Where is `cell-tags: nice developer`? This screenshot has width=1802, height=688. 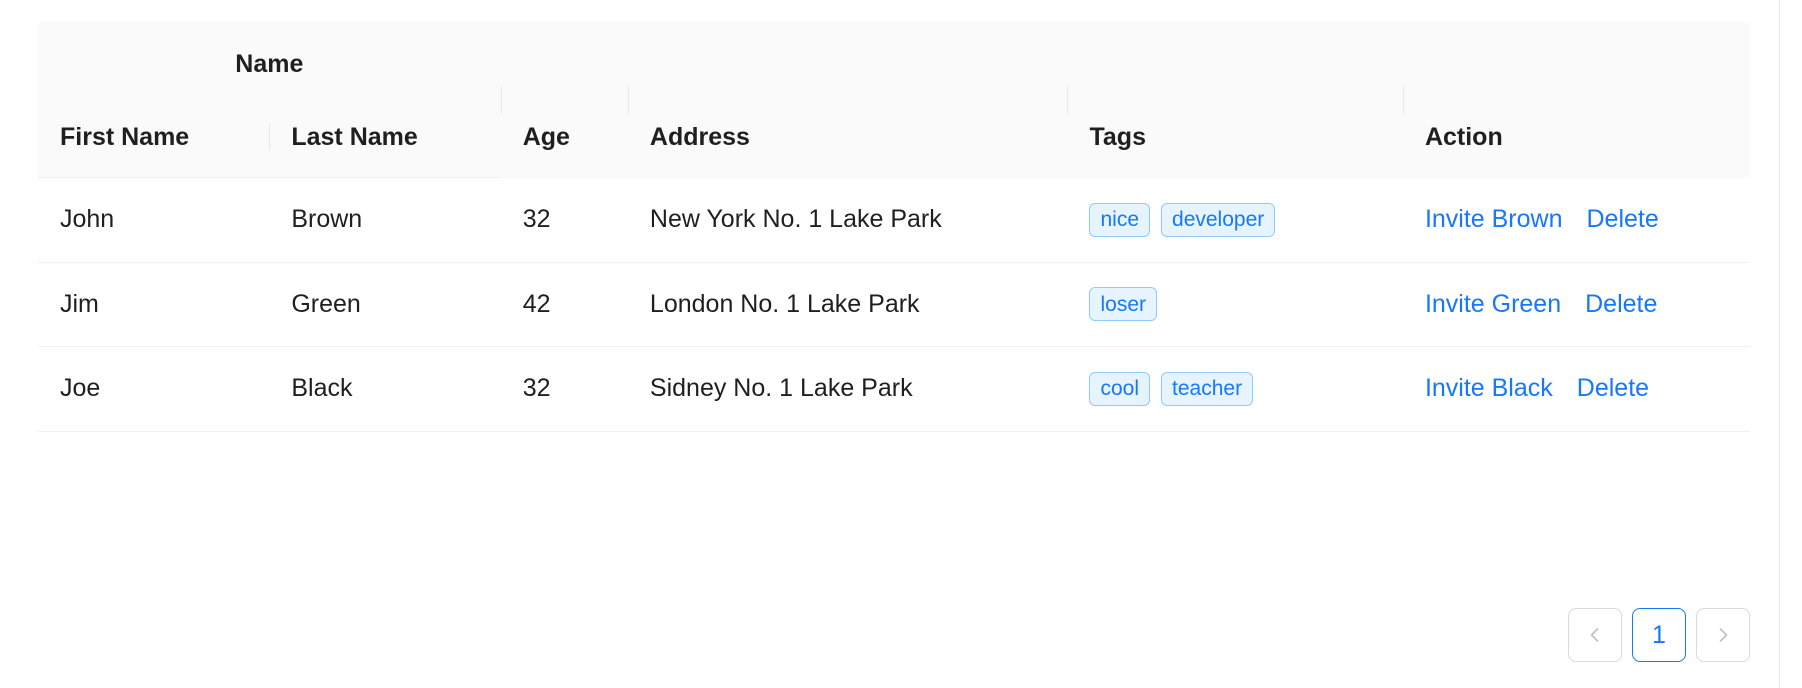
cell-tags: nice developer is located at coordinates (1235, 220).